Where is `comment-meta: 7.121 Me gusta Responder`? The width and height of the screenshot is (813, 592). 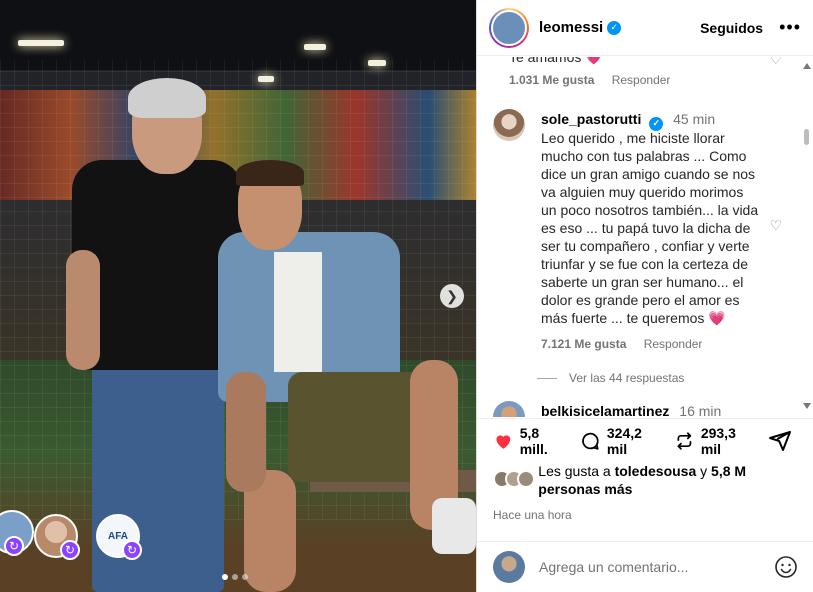 comment-meta: 7.121 Me gusta Responder is located at coordinates (621, 344).